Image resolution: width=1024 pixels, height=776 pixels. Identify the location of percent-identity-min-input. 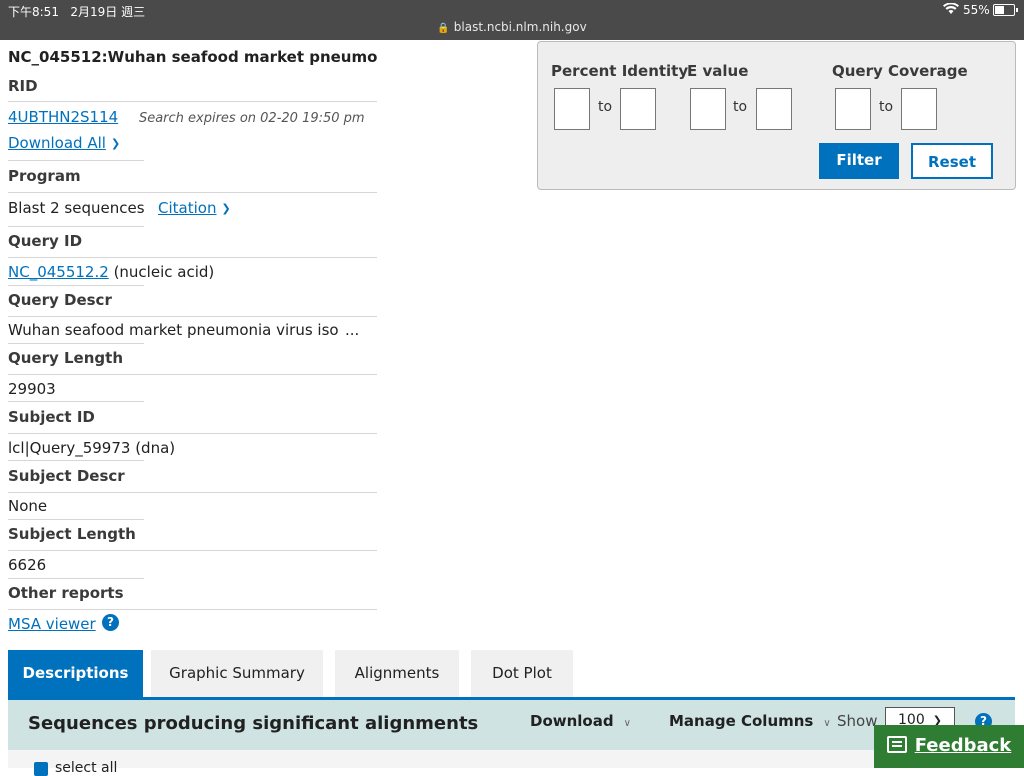
(572, 109).